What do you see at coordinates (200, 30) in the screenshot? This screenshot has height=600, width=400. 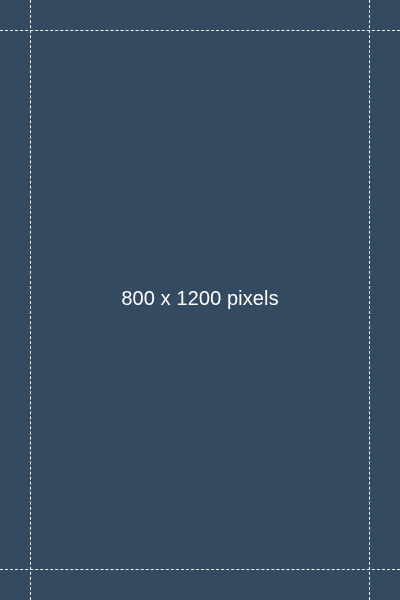 I see `top-guide-line` at bounding box center [200, 30].